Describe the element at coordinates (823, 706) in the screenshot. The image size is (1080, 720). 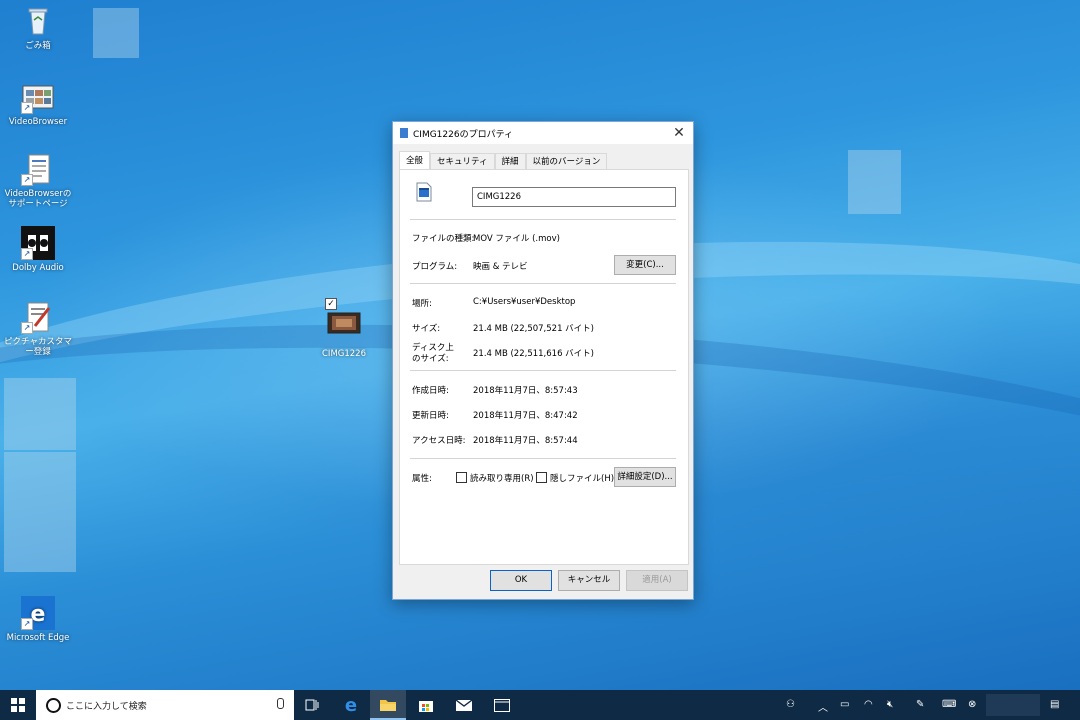
I see `chevron-up-icon: ︿` at that location.